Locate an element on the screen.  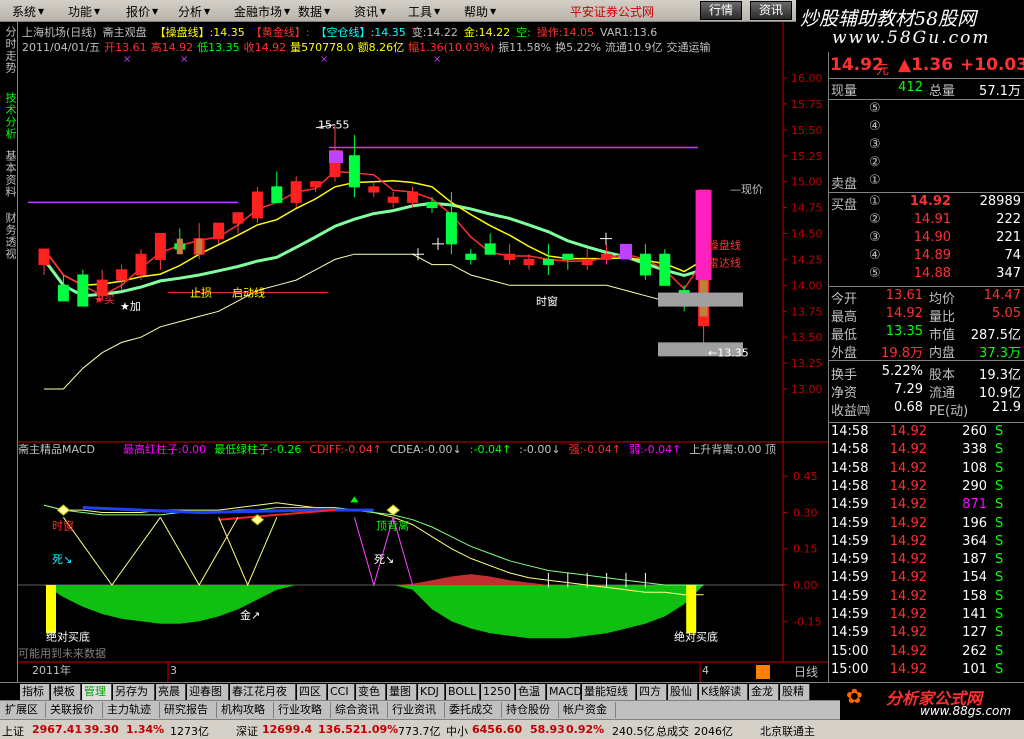
sell-level-row: ③ is located at coordinates (926, 146).